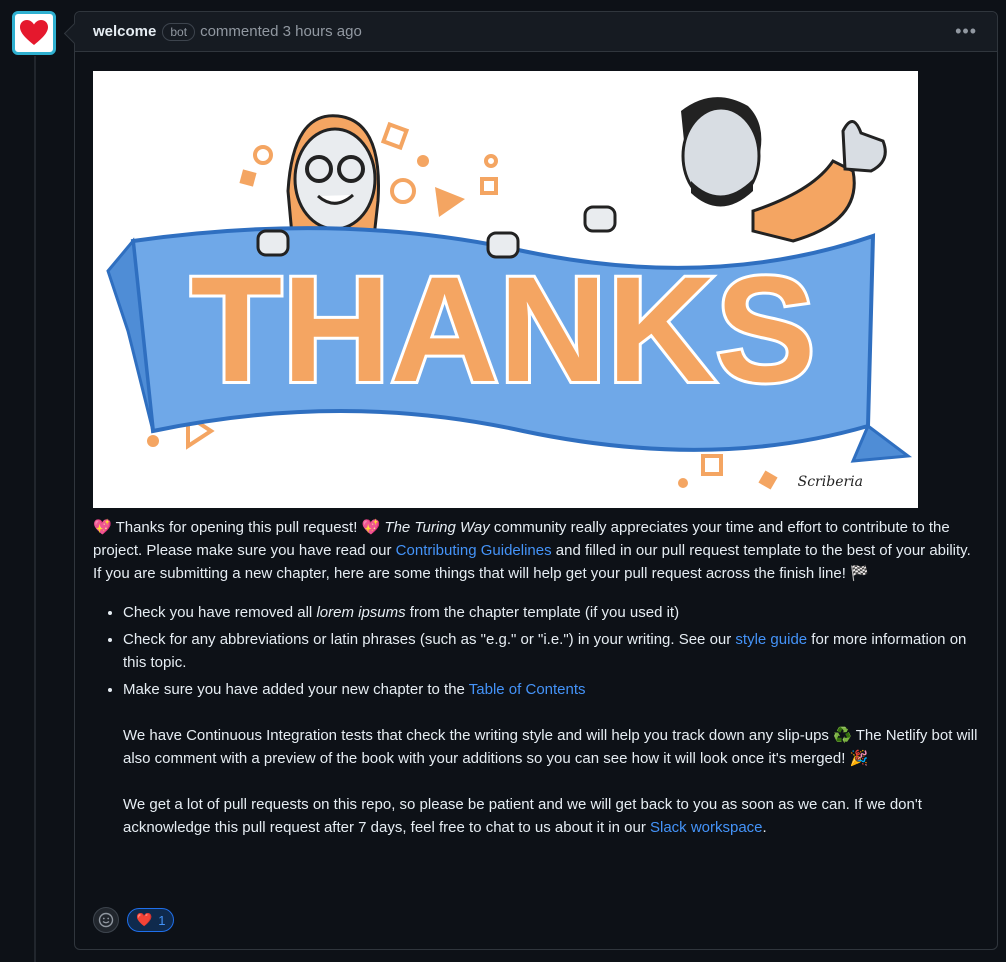 The height and width of the screenshot is (962, 1006). I want to click on recycling-icon: ♻️, so click(842, 735).